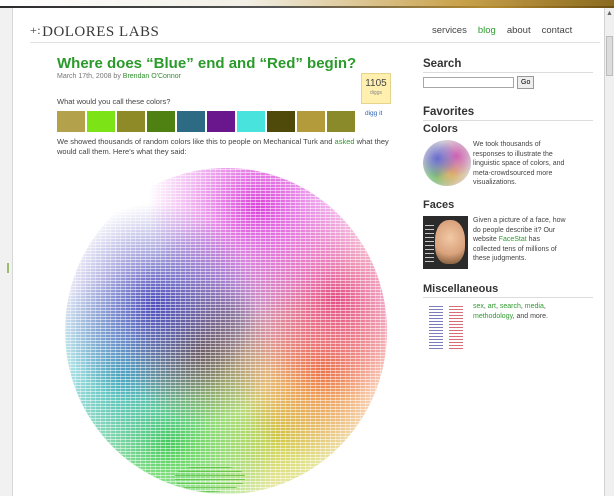 This screenshot has height=496, width=614. I want to click on main-nav: services blog about contact, so click(507, 30).